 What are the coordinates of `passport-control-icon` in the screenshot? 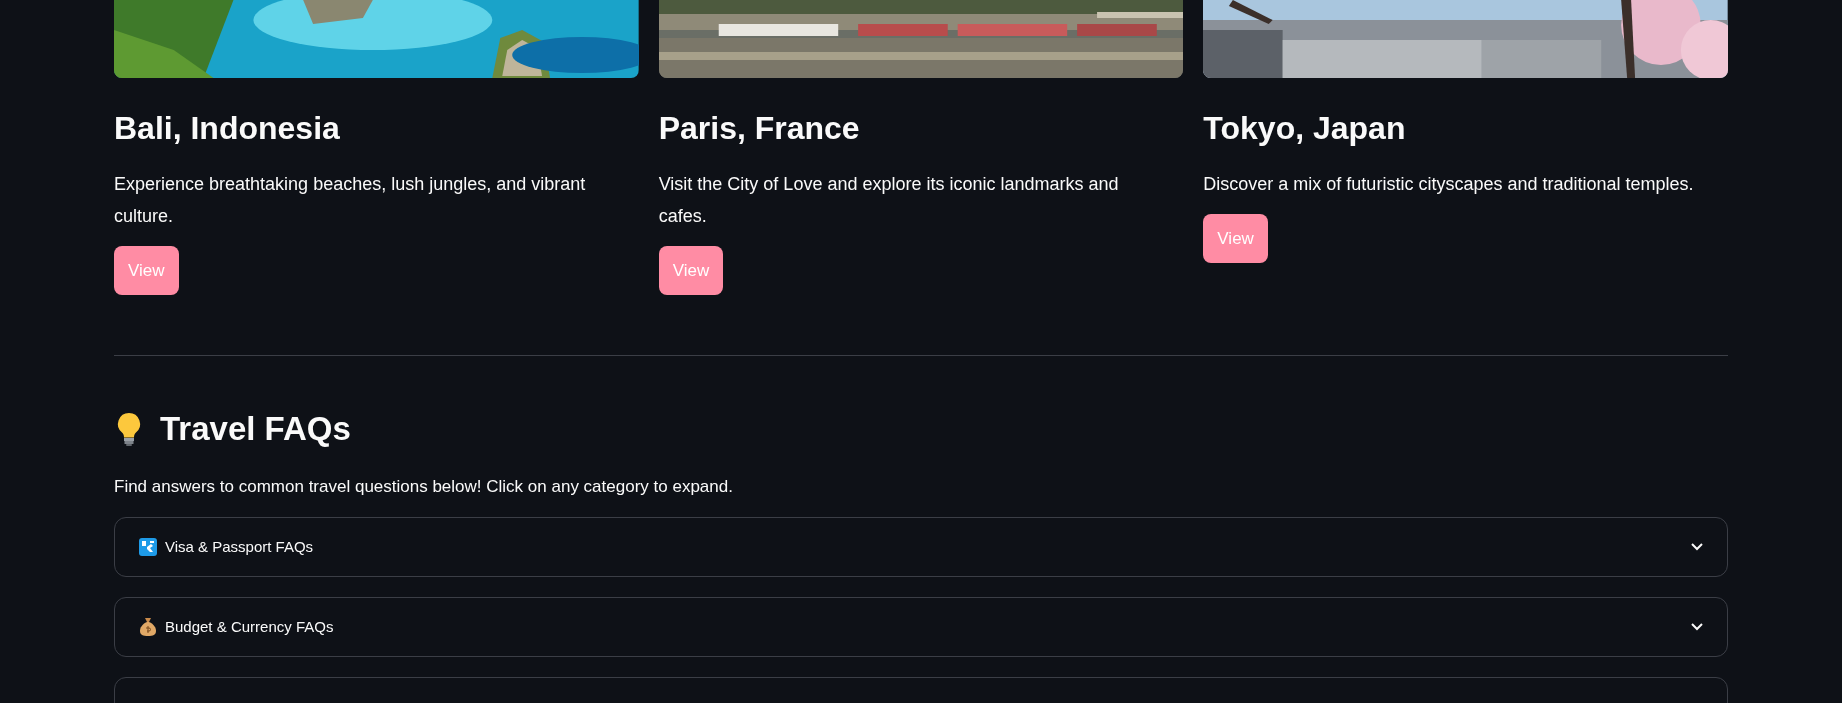 It's located at (148, 547).